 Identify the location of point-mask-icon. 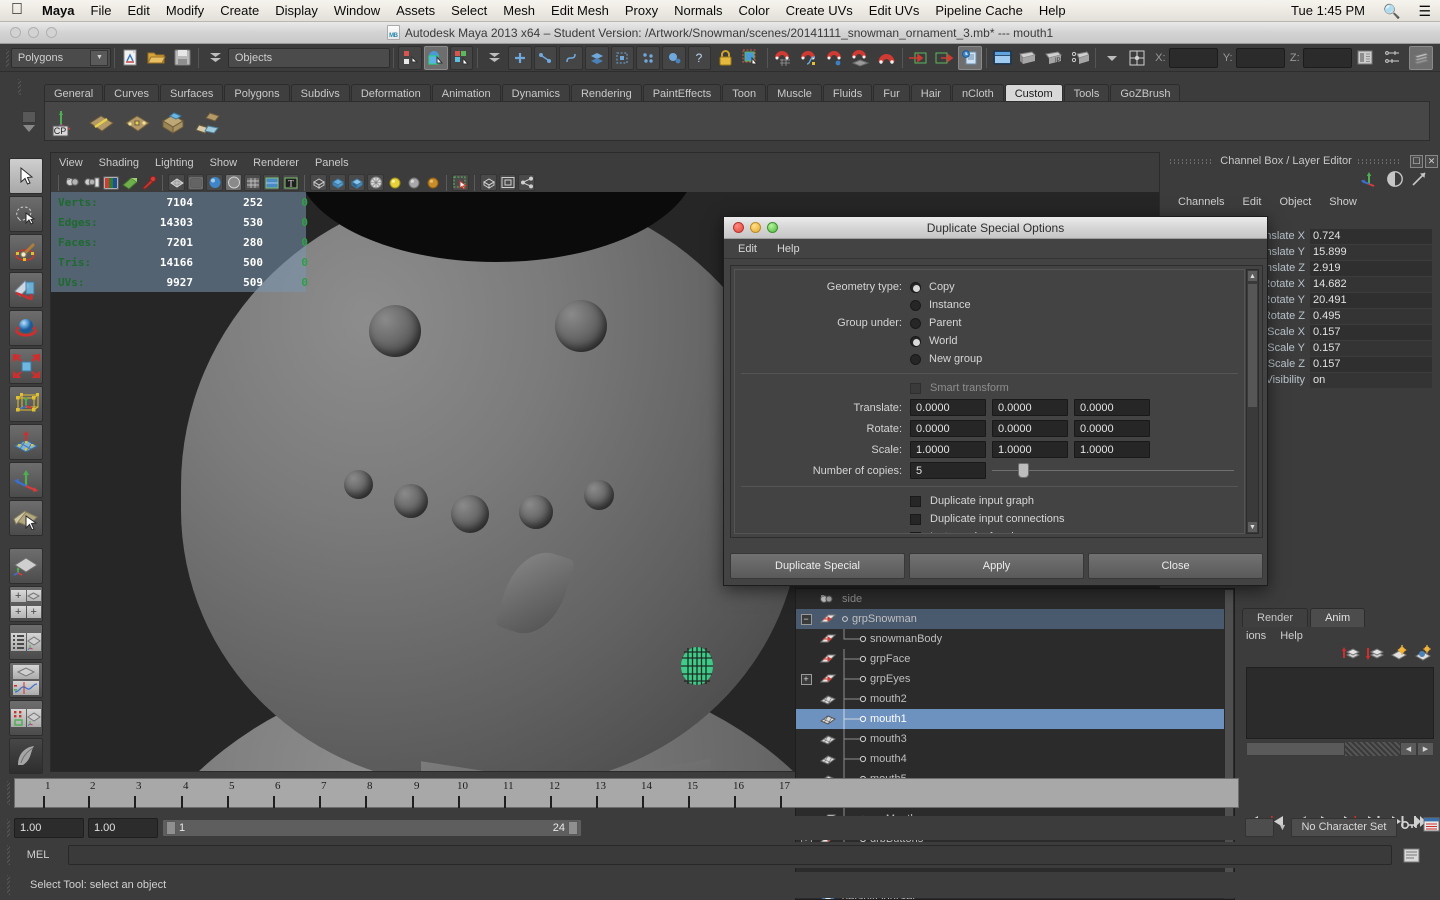
(648, 57).